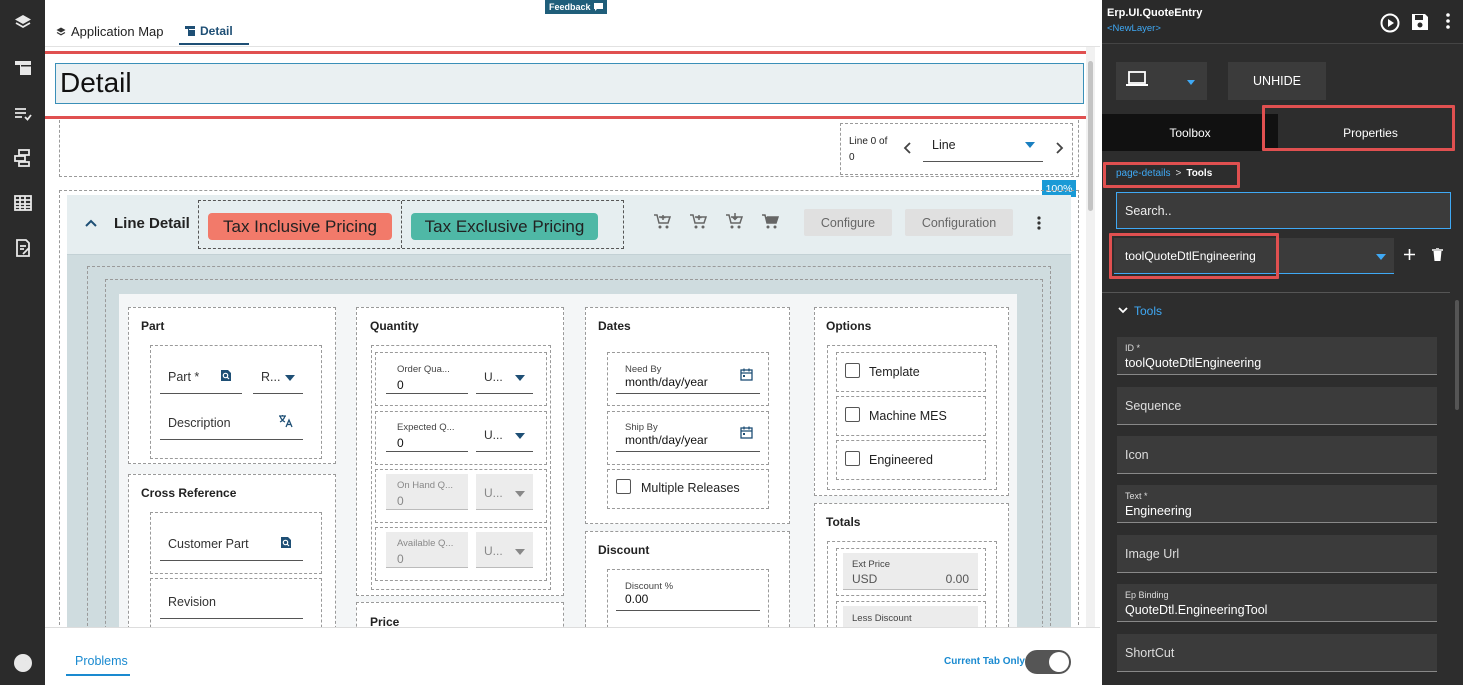 The width and height of the screenshot is (1463, 685). I want to click on panel-header: Erp.UI.QuoteEntry <NewLayer>, so click(1282, 22).